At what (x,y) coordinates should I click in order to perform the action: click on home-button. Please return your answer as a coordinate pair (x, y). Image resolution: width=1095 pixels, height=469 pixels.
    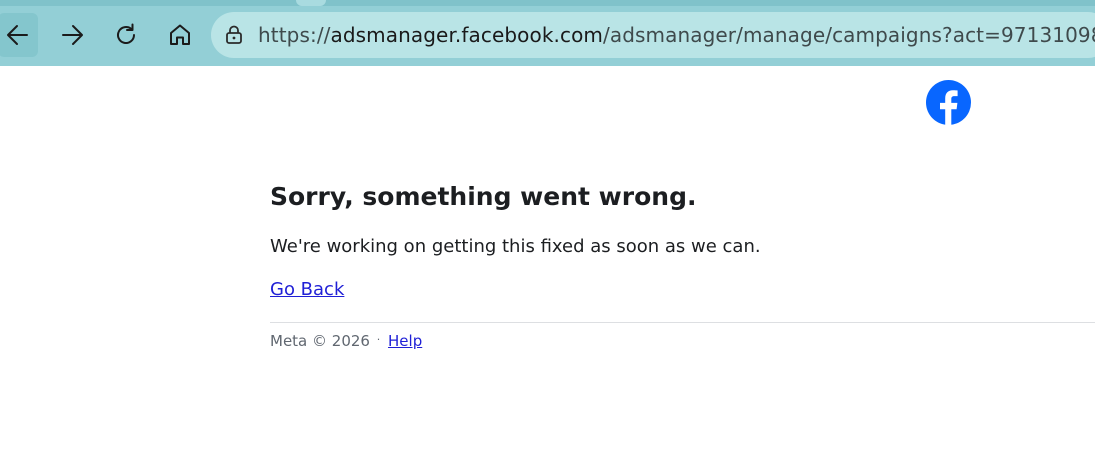
    Looking at the image, I should click on (180, 35).